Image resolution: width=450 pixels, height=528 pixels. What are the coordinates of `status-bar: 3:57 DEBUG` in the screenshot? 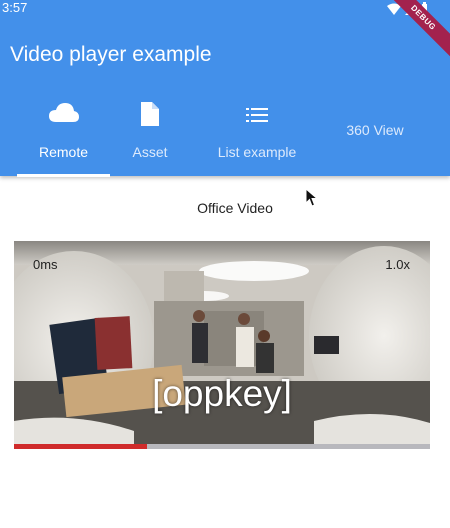 It's located at (225, 31).